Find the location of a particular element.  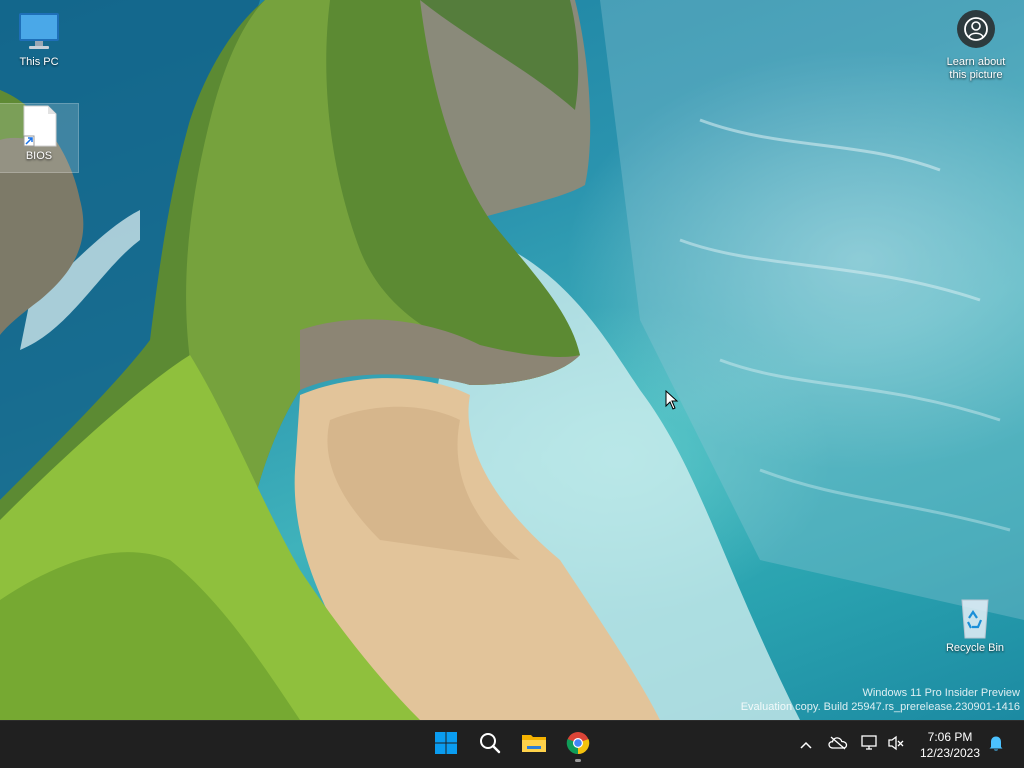

chrome-button is located at coordinates (578, 745).